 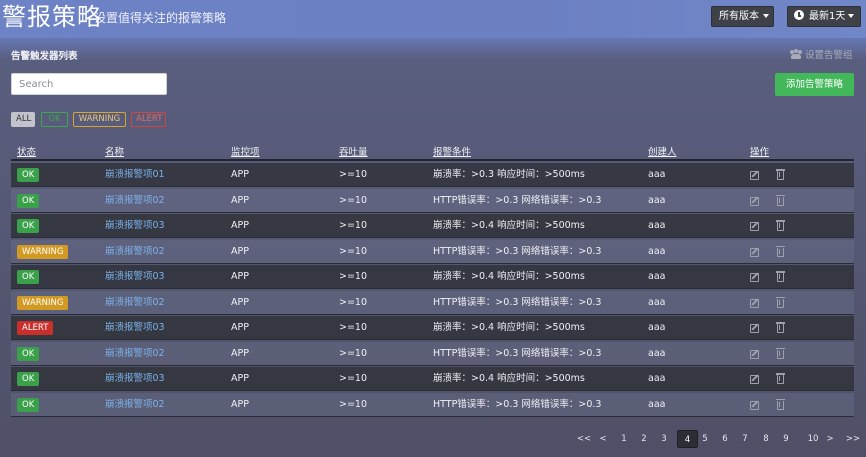 I want to click on pagination-item: 2, so click(x=644, y=439).